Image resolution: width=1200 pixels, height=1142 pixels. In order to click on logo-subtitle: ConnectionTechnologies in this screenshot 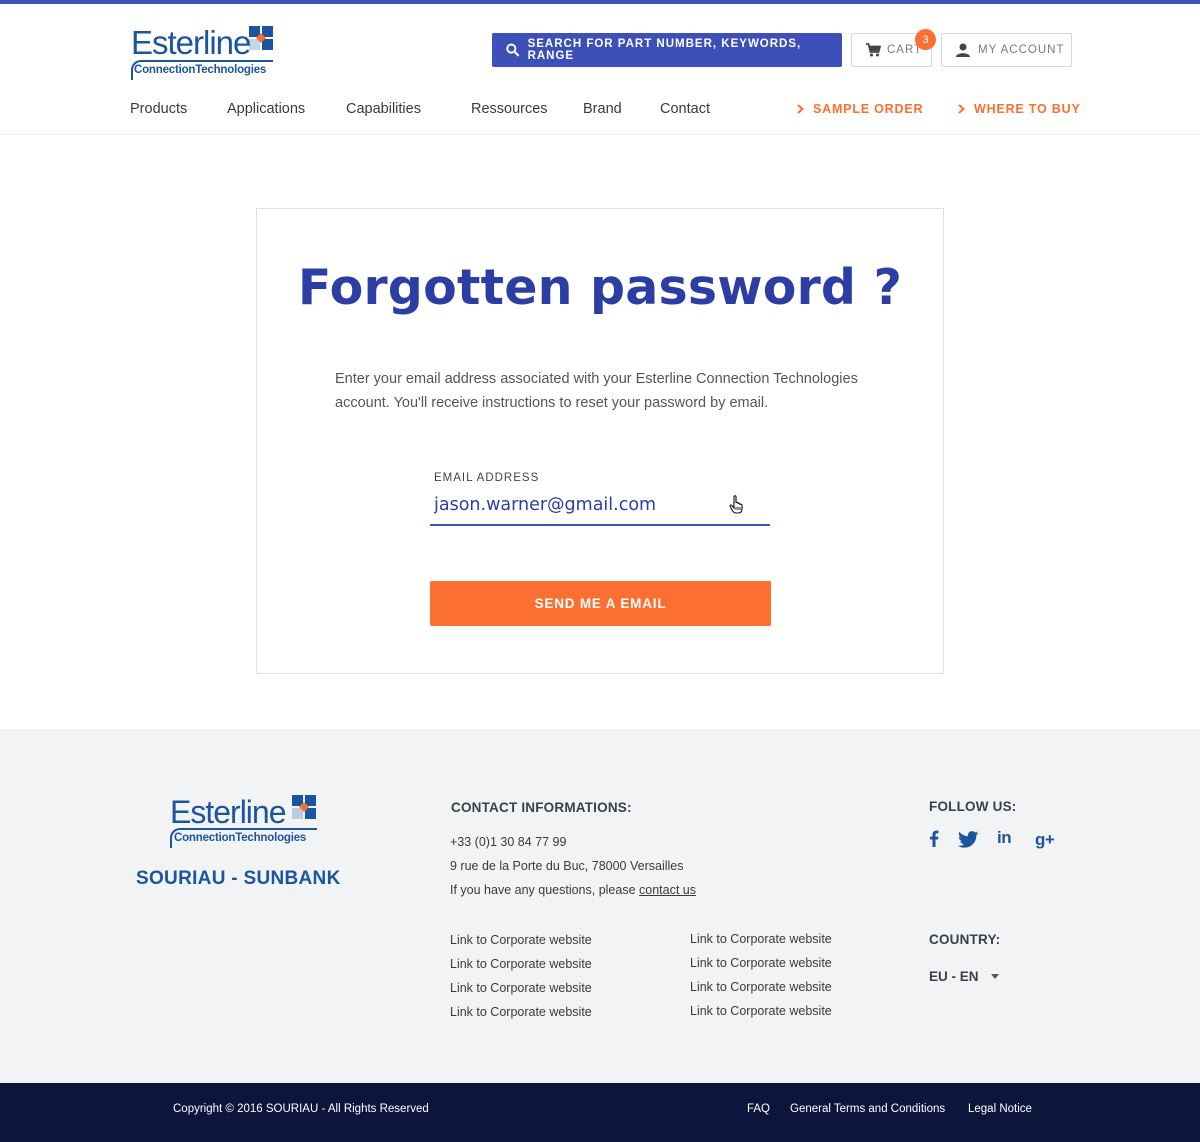, I will do `click(200, 70)`.